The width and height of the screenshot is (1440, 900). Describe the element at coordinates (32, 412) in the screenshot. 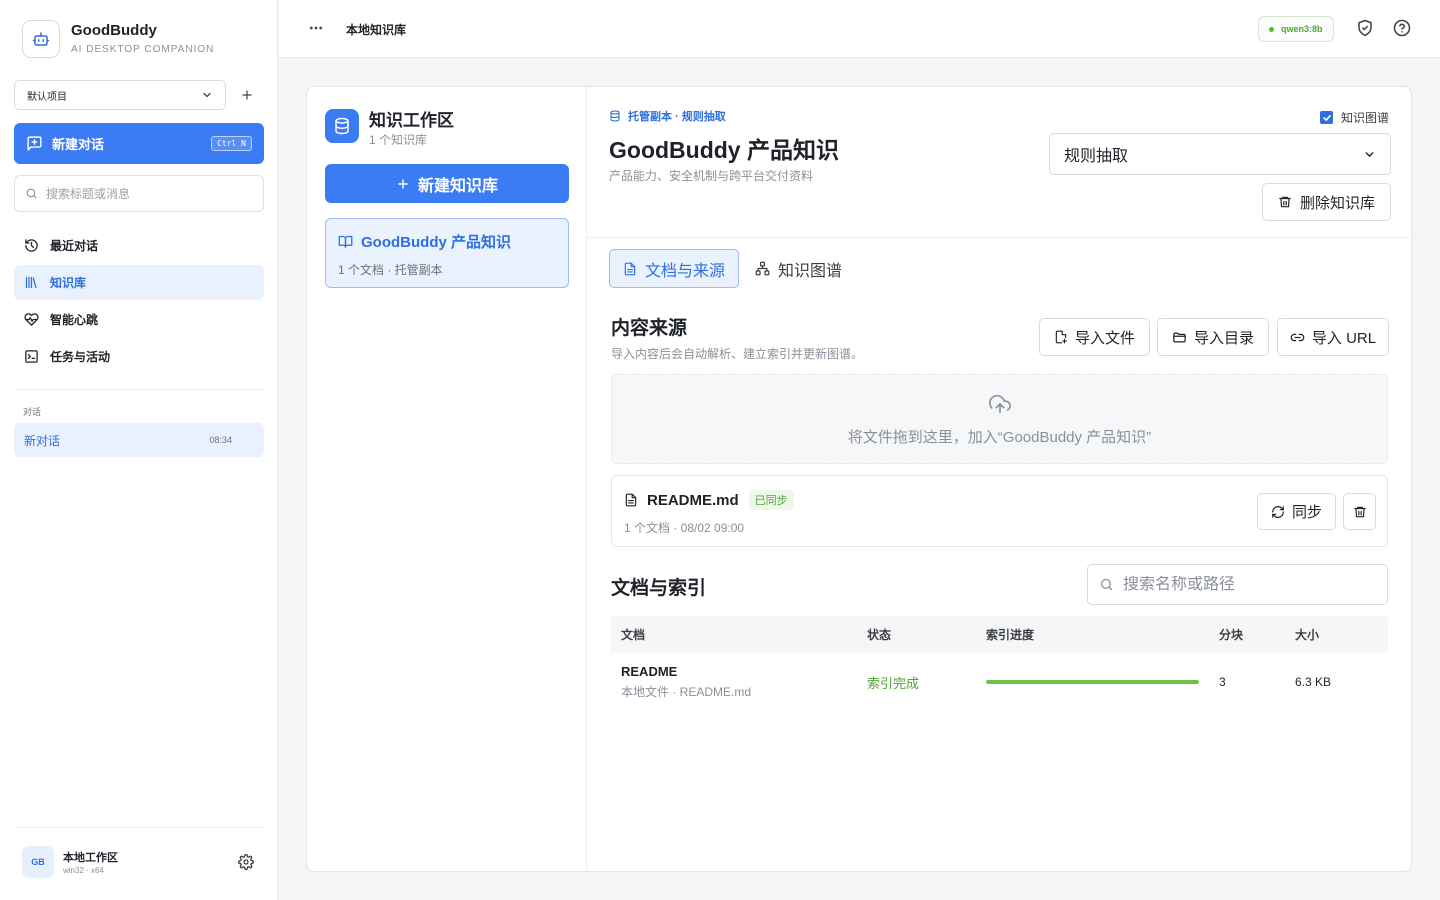

I see `conversations-section-label: 对话` at that location.